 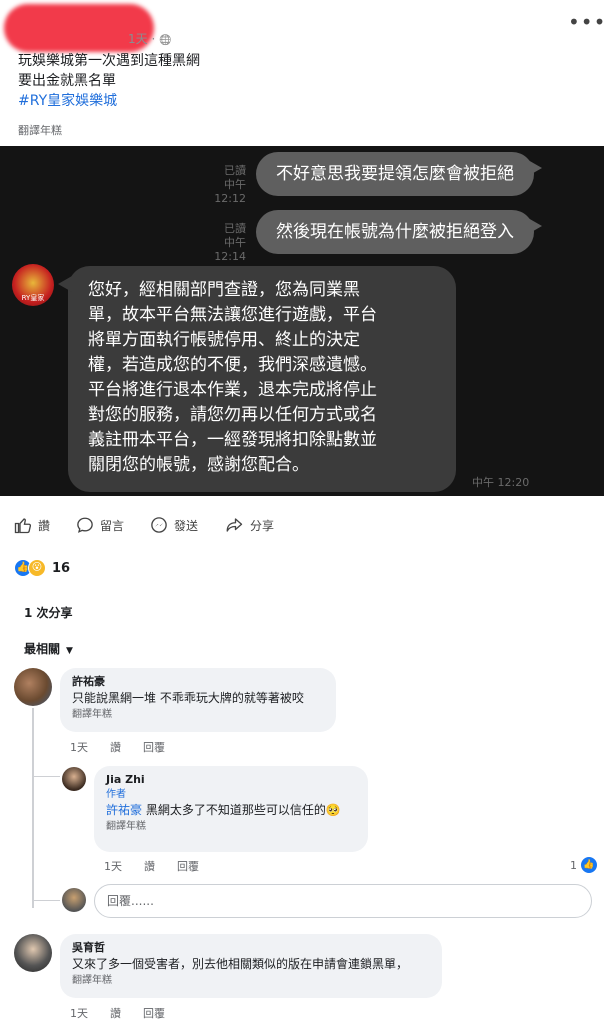 I want to click on messenger-icon, so click(x=159, y=525).